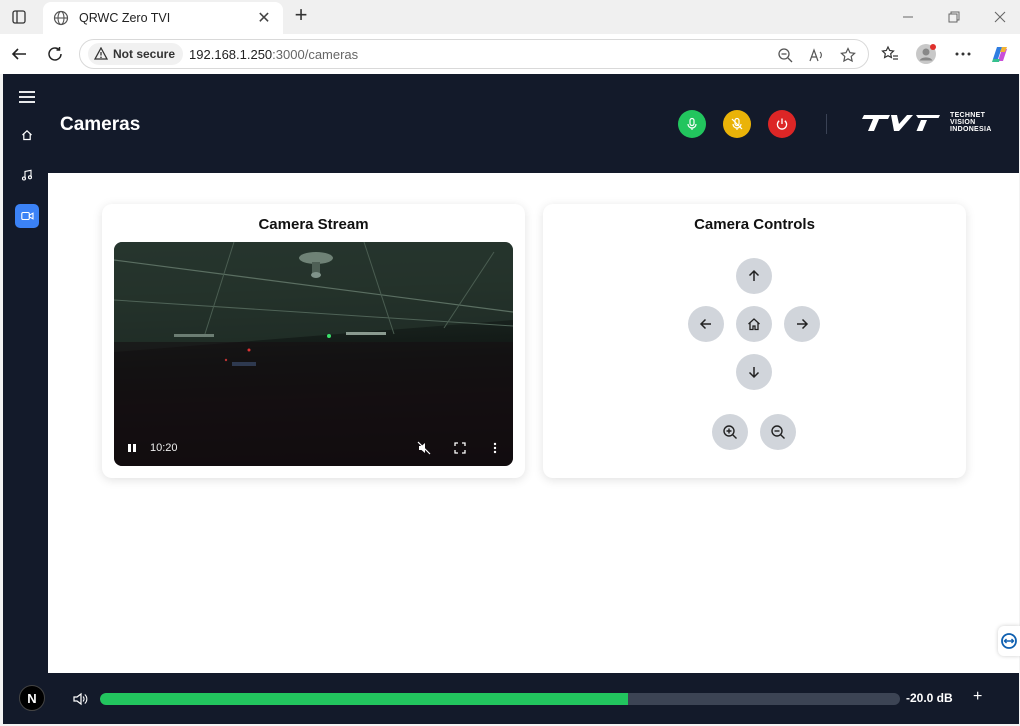  Describe the element at coordinates (510, 17) in the screenshot. I see `browser-tab-bar: QRWC Zero TVI ✕ +` at that location.